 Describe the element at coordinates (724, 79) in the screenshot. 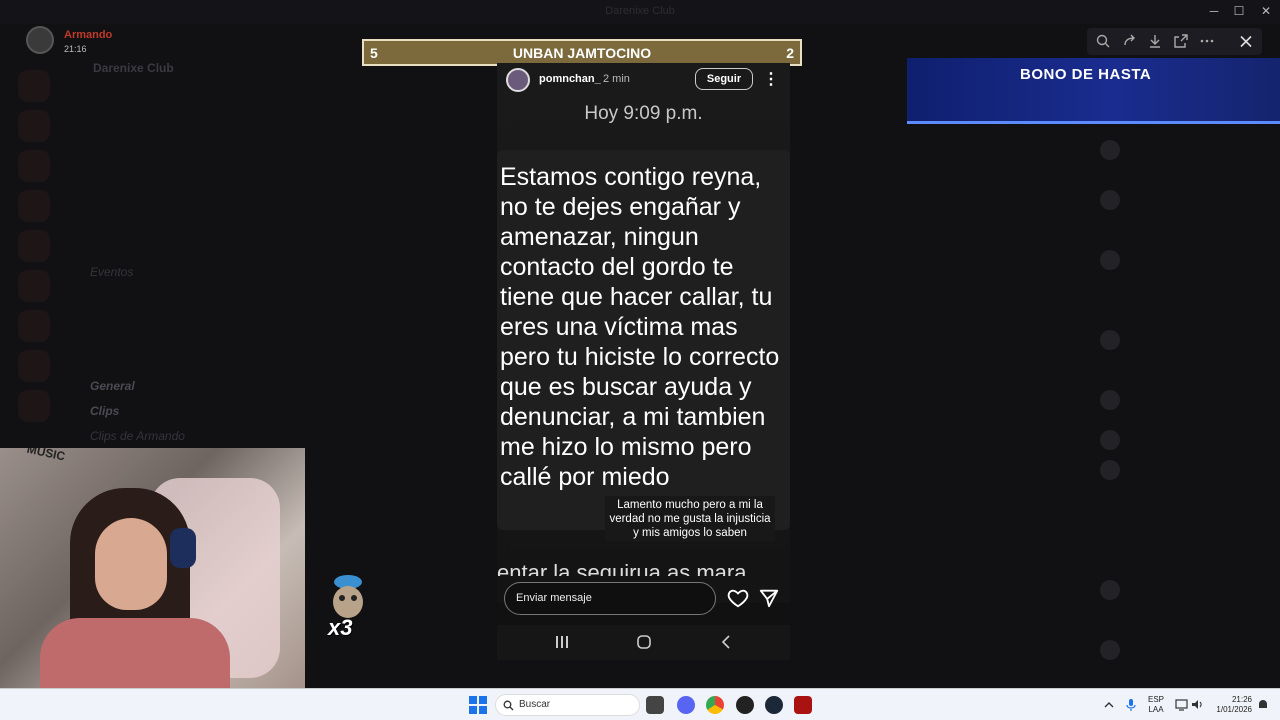

I see `follow-button: Seguir` at that location.